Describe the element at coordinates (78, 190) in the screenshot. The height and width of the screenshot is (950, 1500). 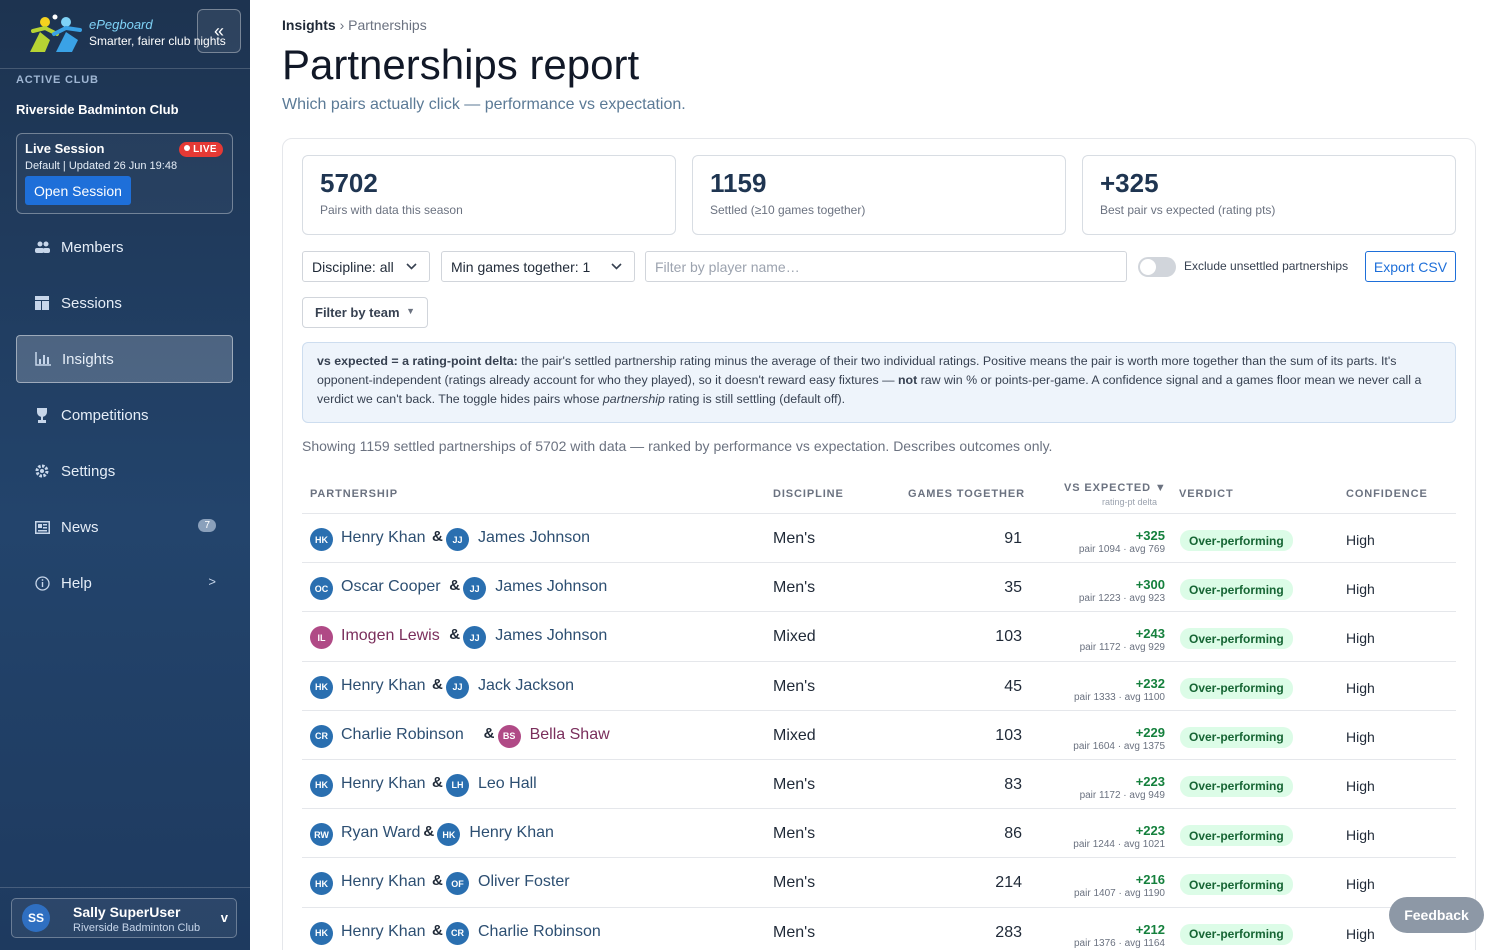
I see `open-session-button: Open Session` at that location.